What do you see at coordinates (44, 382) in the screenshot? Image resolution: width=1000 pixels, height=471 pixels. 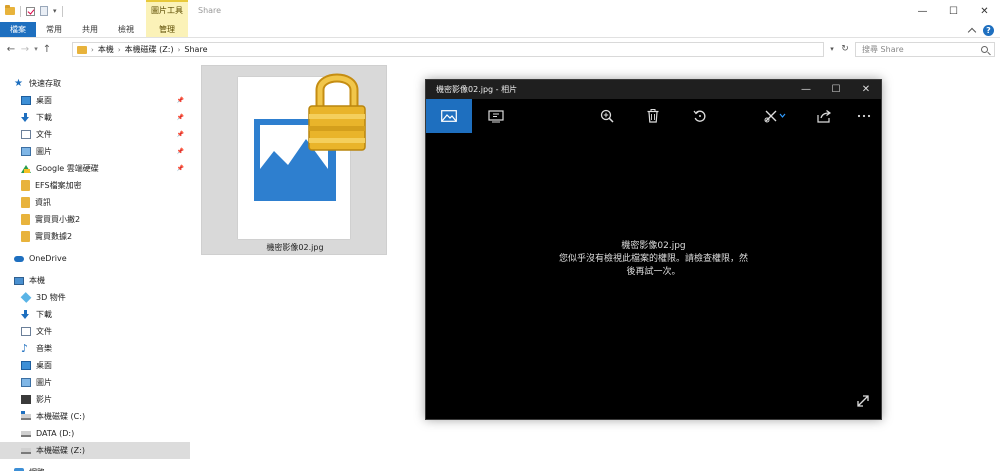 I see `nav-item-label: 圖片` at bounding box center [44, 382].